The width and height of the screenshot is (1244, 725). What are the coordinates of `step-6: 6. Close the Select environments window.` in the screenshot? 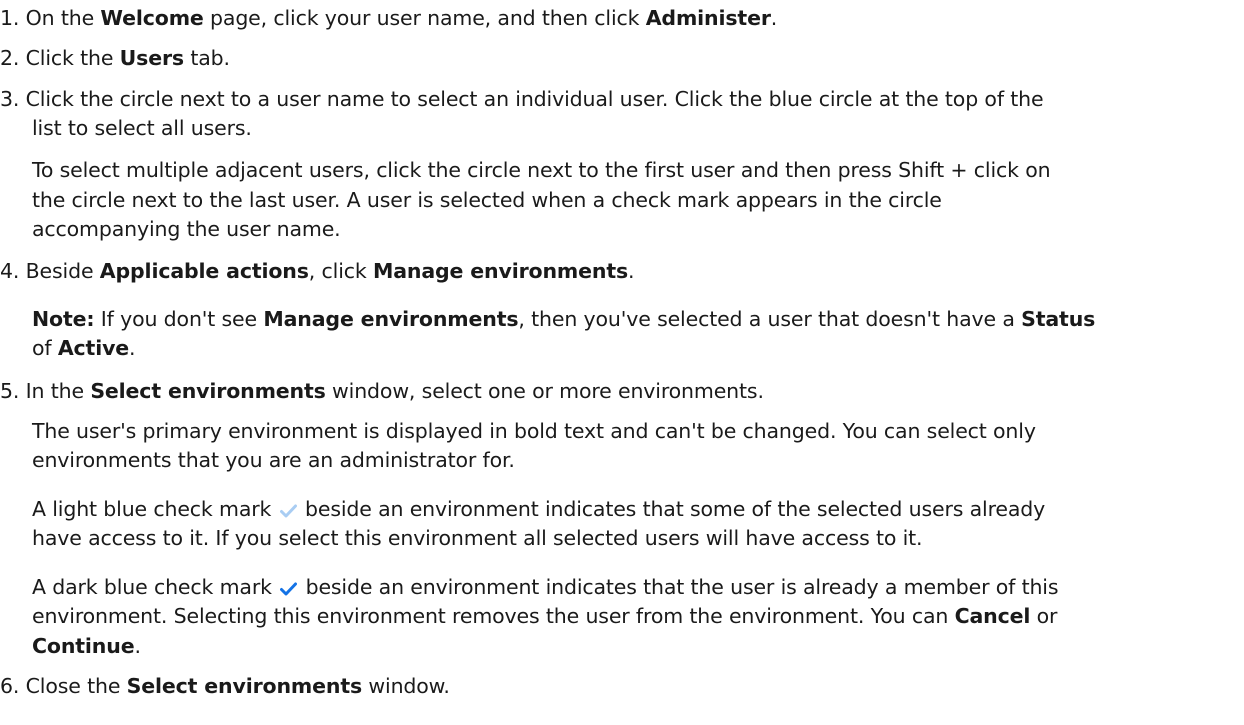 It's located at (225, 686).